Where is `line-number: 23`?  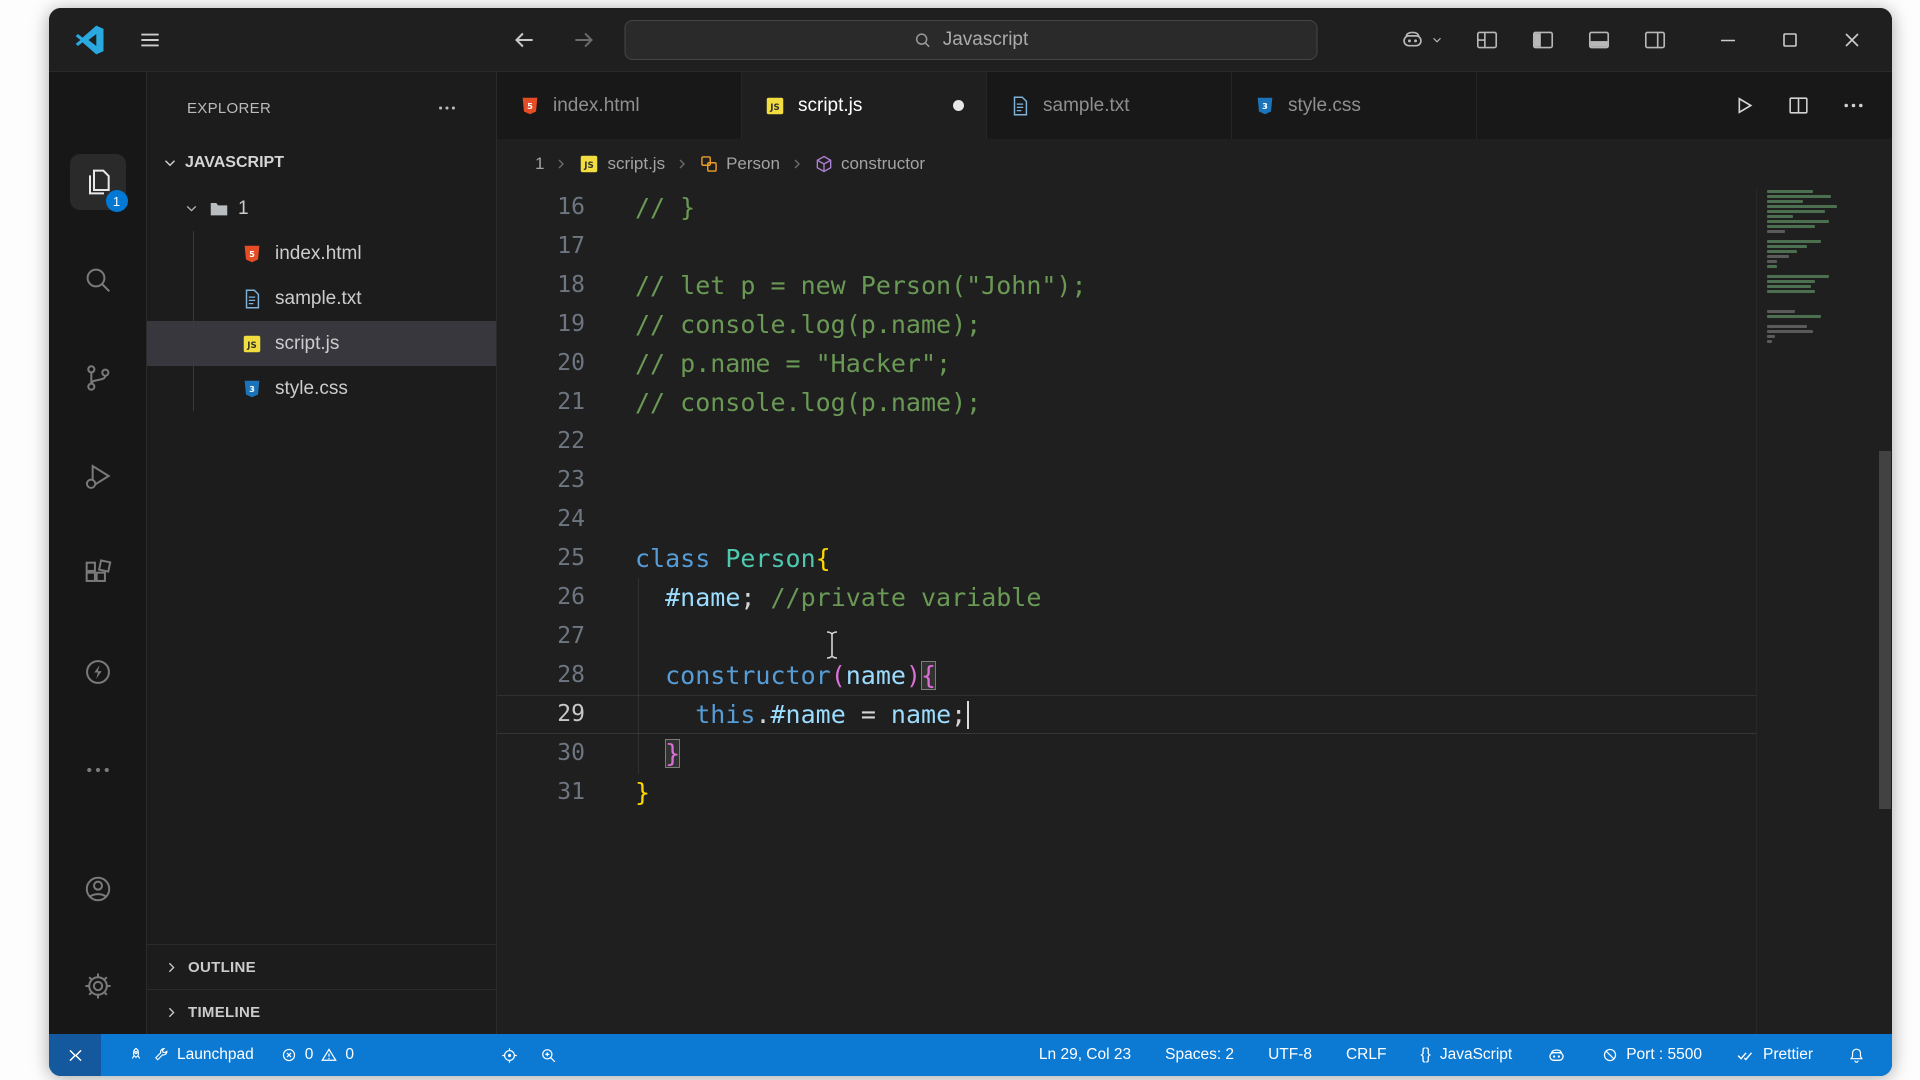 line-number: 23 is located at coordinates (571, 480).